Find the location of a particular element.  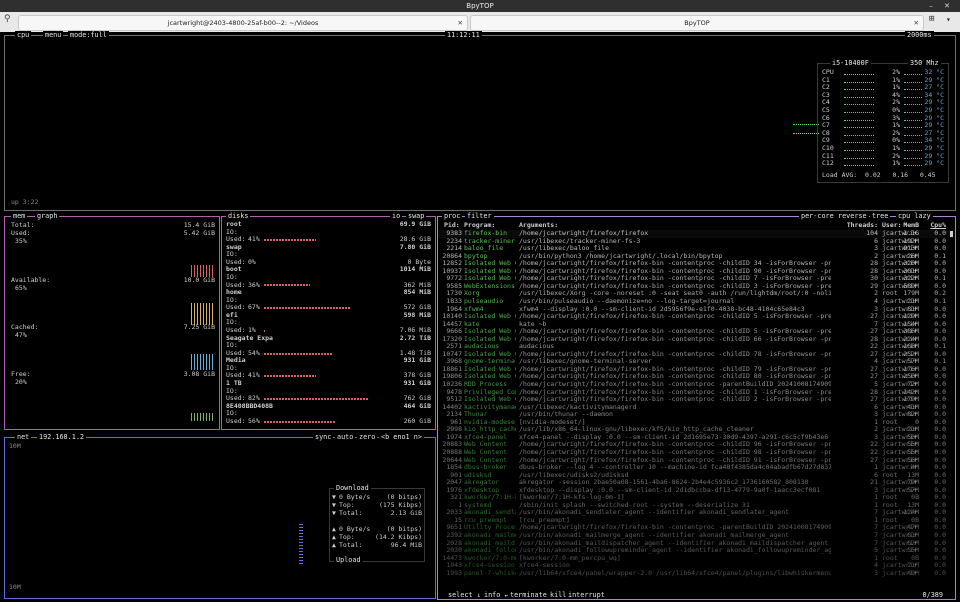

process-args: [kworker/7:0-mm_percpu_wq] is located at coordinates (570, 558).